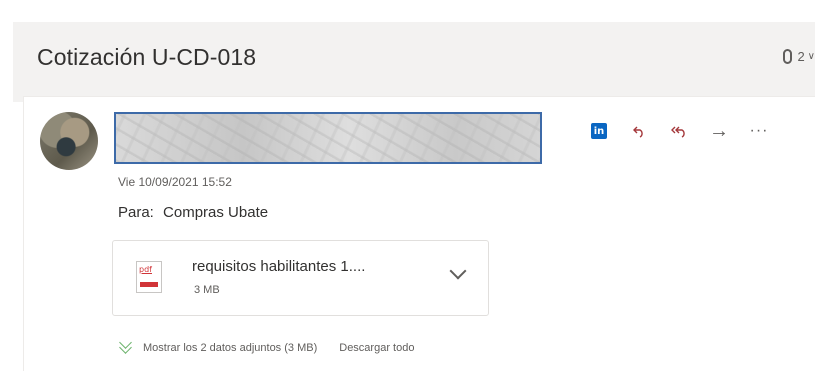  What do you see at coordinates (328, 138) in the screenshot?
I see `sender-redacted-block` at bounding box center [328, 138].